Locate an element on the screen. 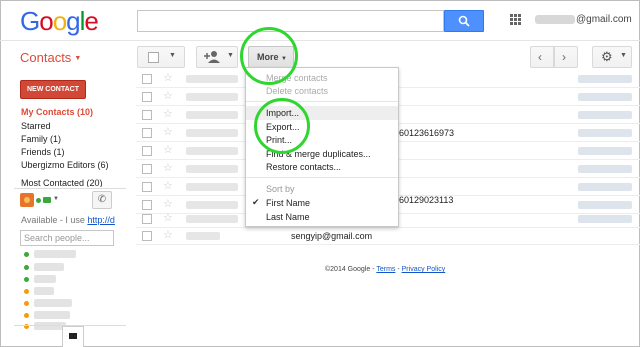 The width and height of the screenshot is (640, 347). highlight-ring-more is located at coordinates (269, 56).